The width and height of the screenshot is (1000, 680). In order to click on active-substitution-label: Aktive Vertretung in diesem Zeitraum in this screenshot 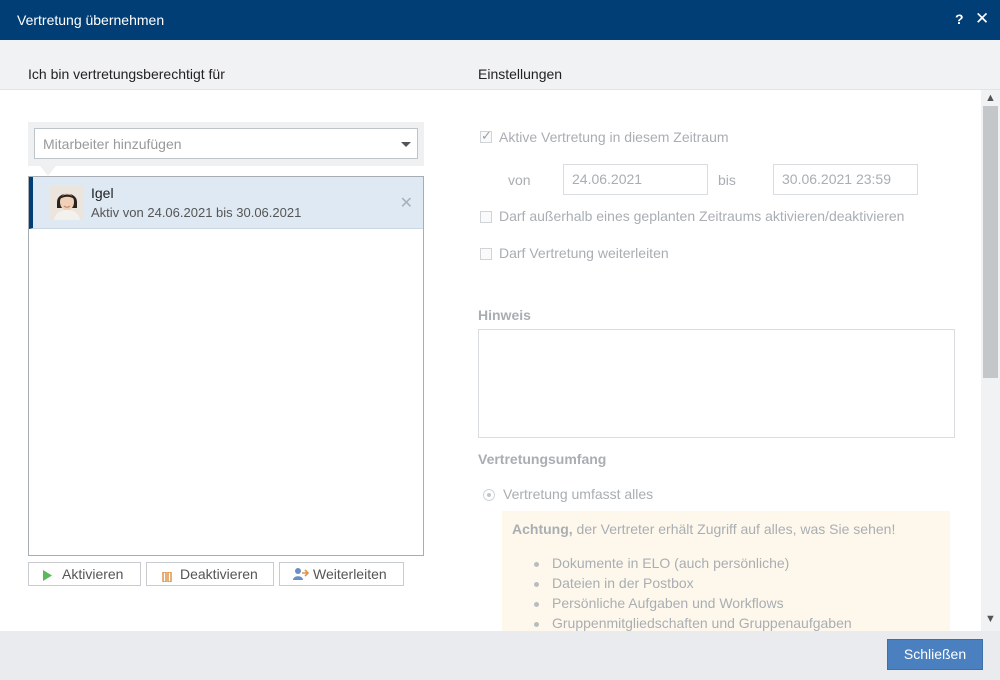, I will do `click(614, 137)`.